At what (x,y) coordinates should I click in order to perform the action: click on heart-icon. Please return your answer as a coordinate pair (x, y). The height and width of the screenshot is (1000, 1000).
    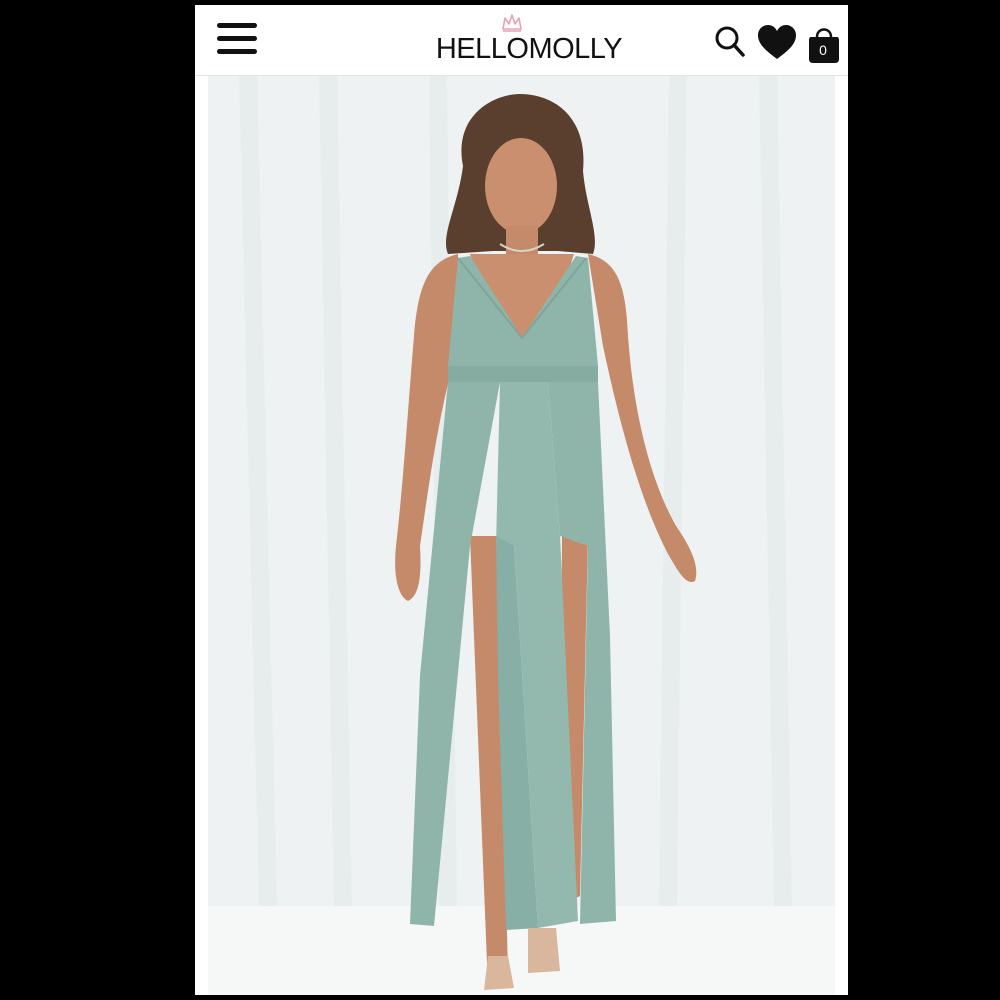
    Looking at the image, I should click on (777, 42).